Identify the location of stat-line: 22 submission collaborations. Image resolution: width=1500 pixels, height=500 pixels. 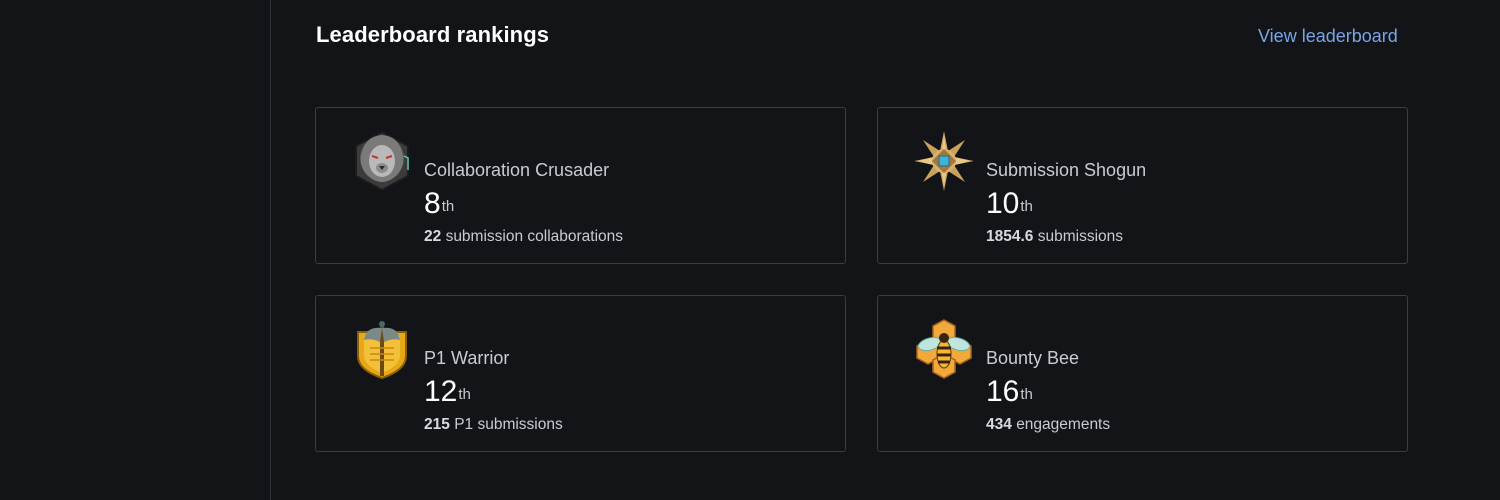
(523, 237).